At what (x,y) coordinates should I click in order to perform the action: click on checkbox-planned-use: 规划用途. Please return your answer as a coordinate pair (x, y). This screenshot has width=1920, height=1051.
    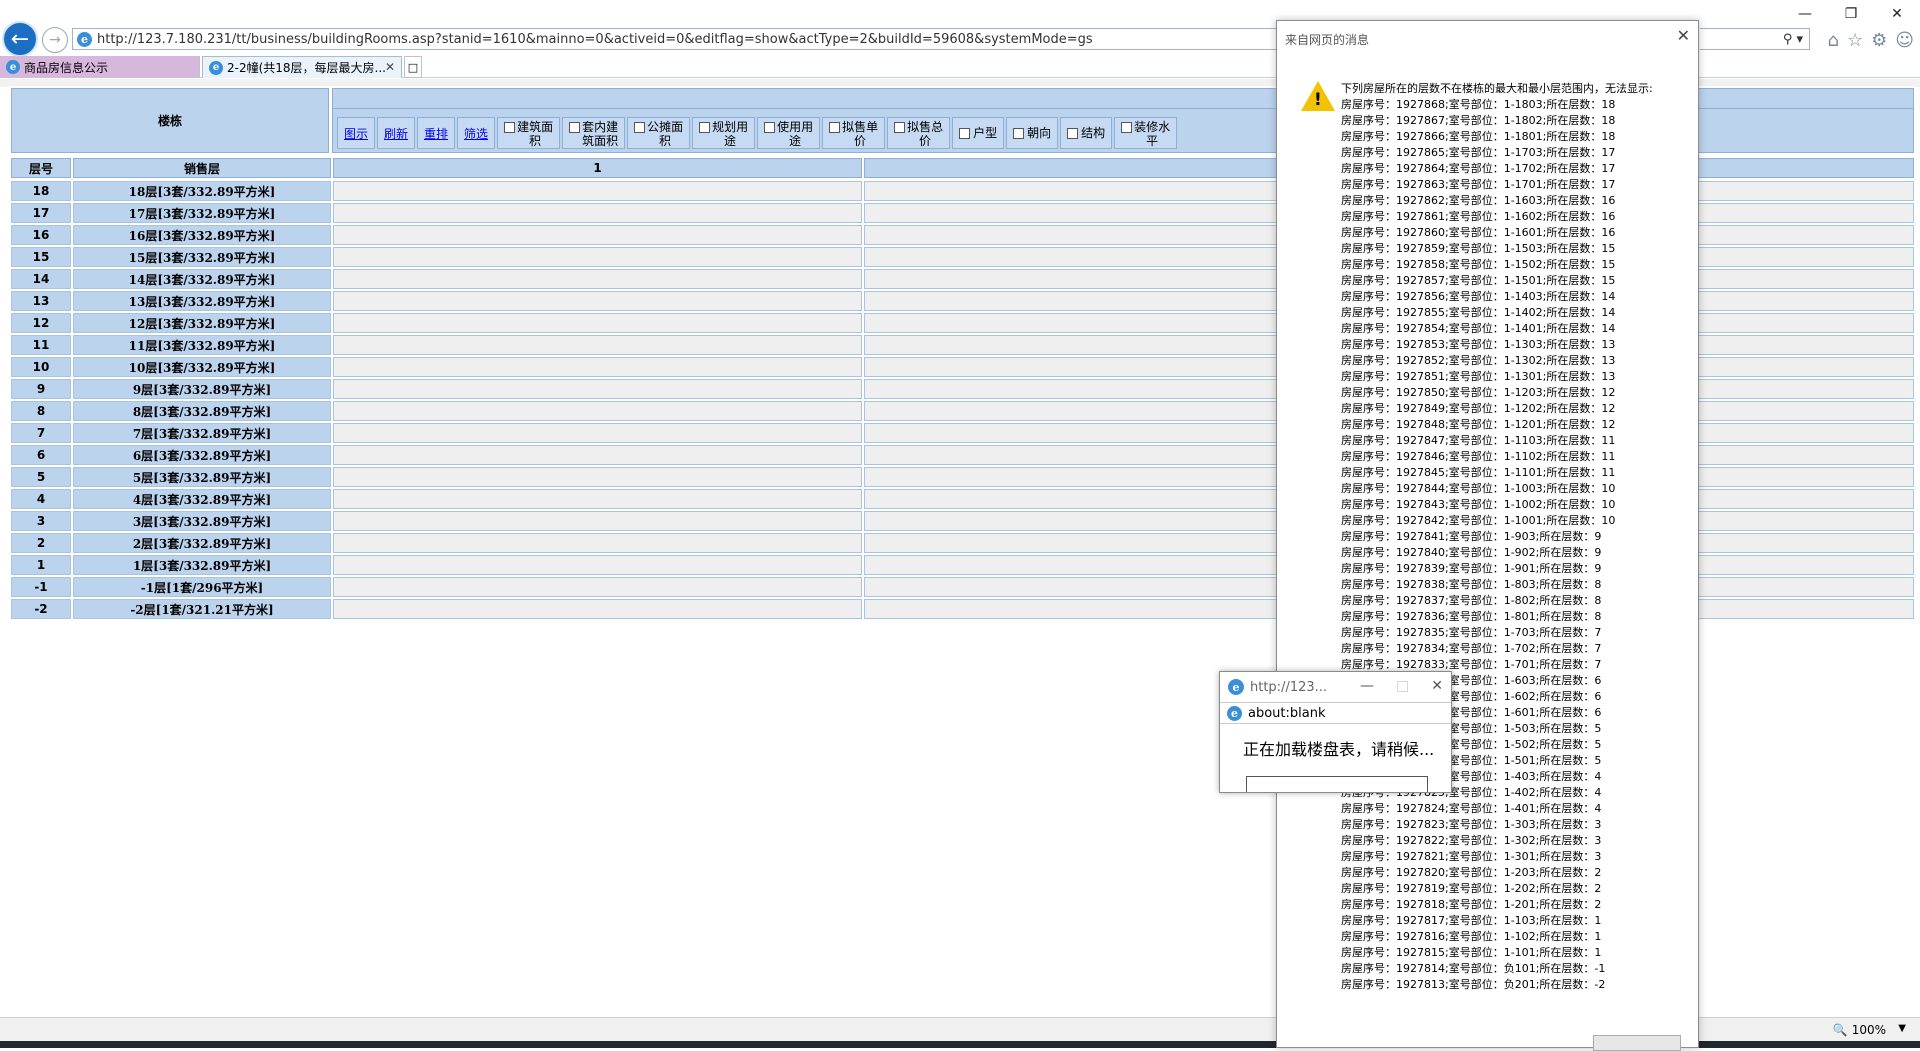
    Looking at the image, I should click on (724, 133).